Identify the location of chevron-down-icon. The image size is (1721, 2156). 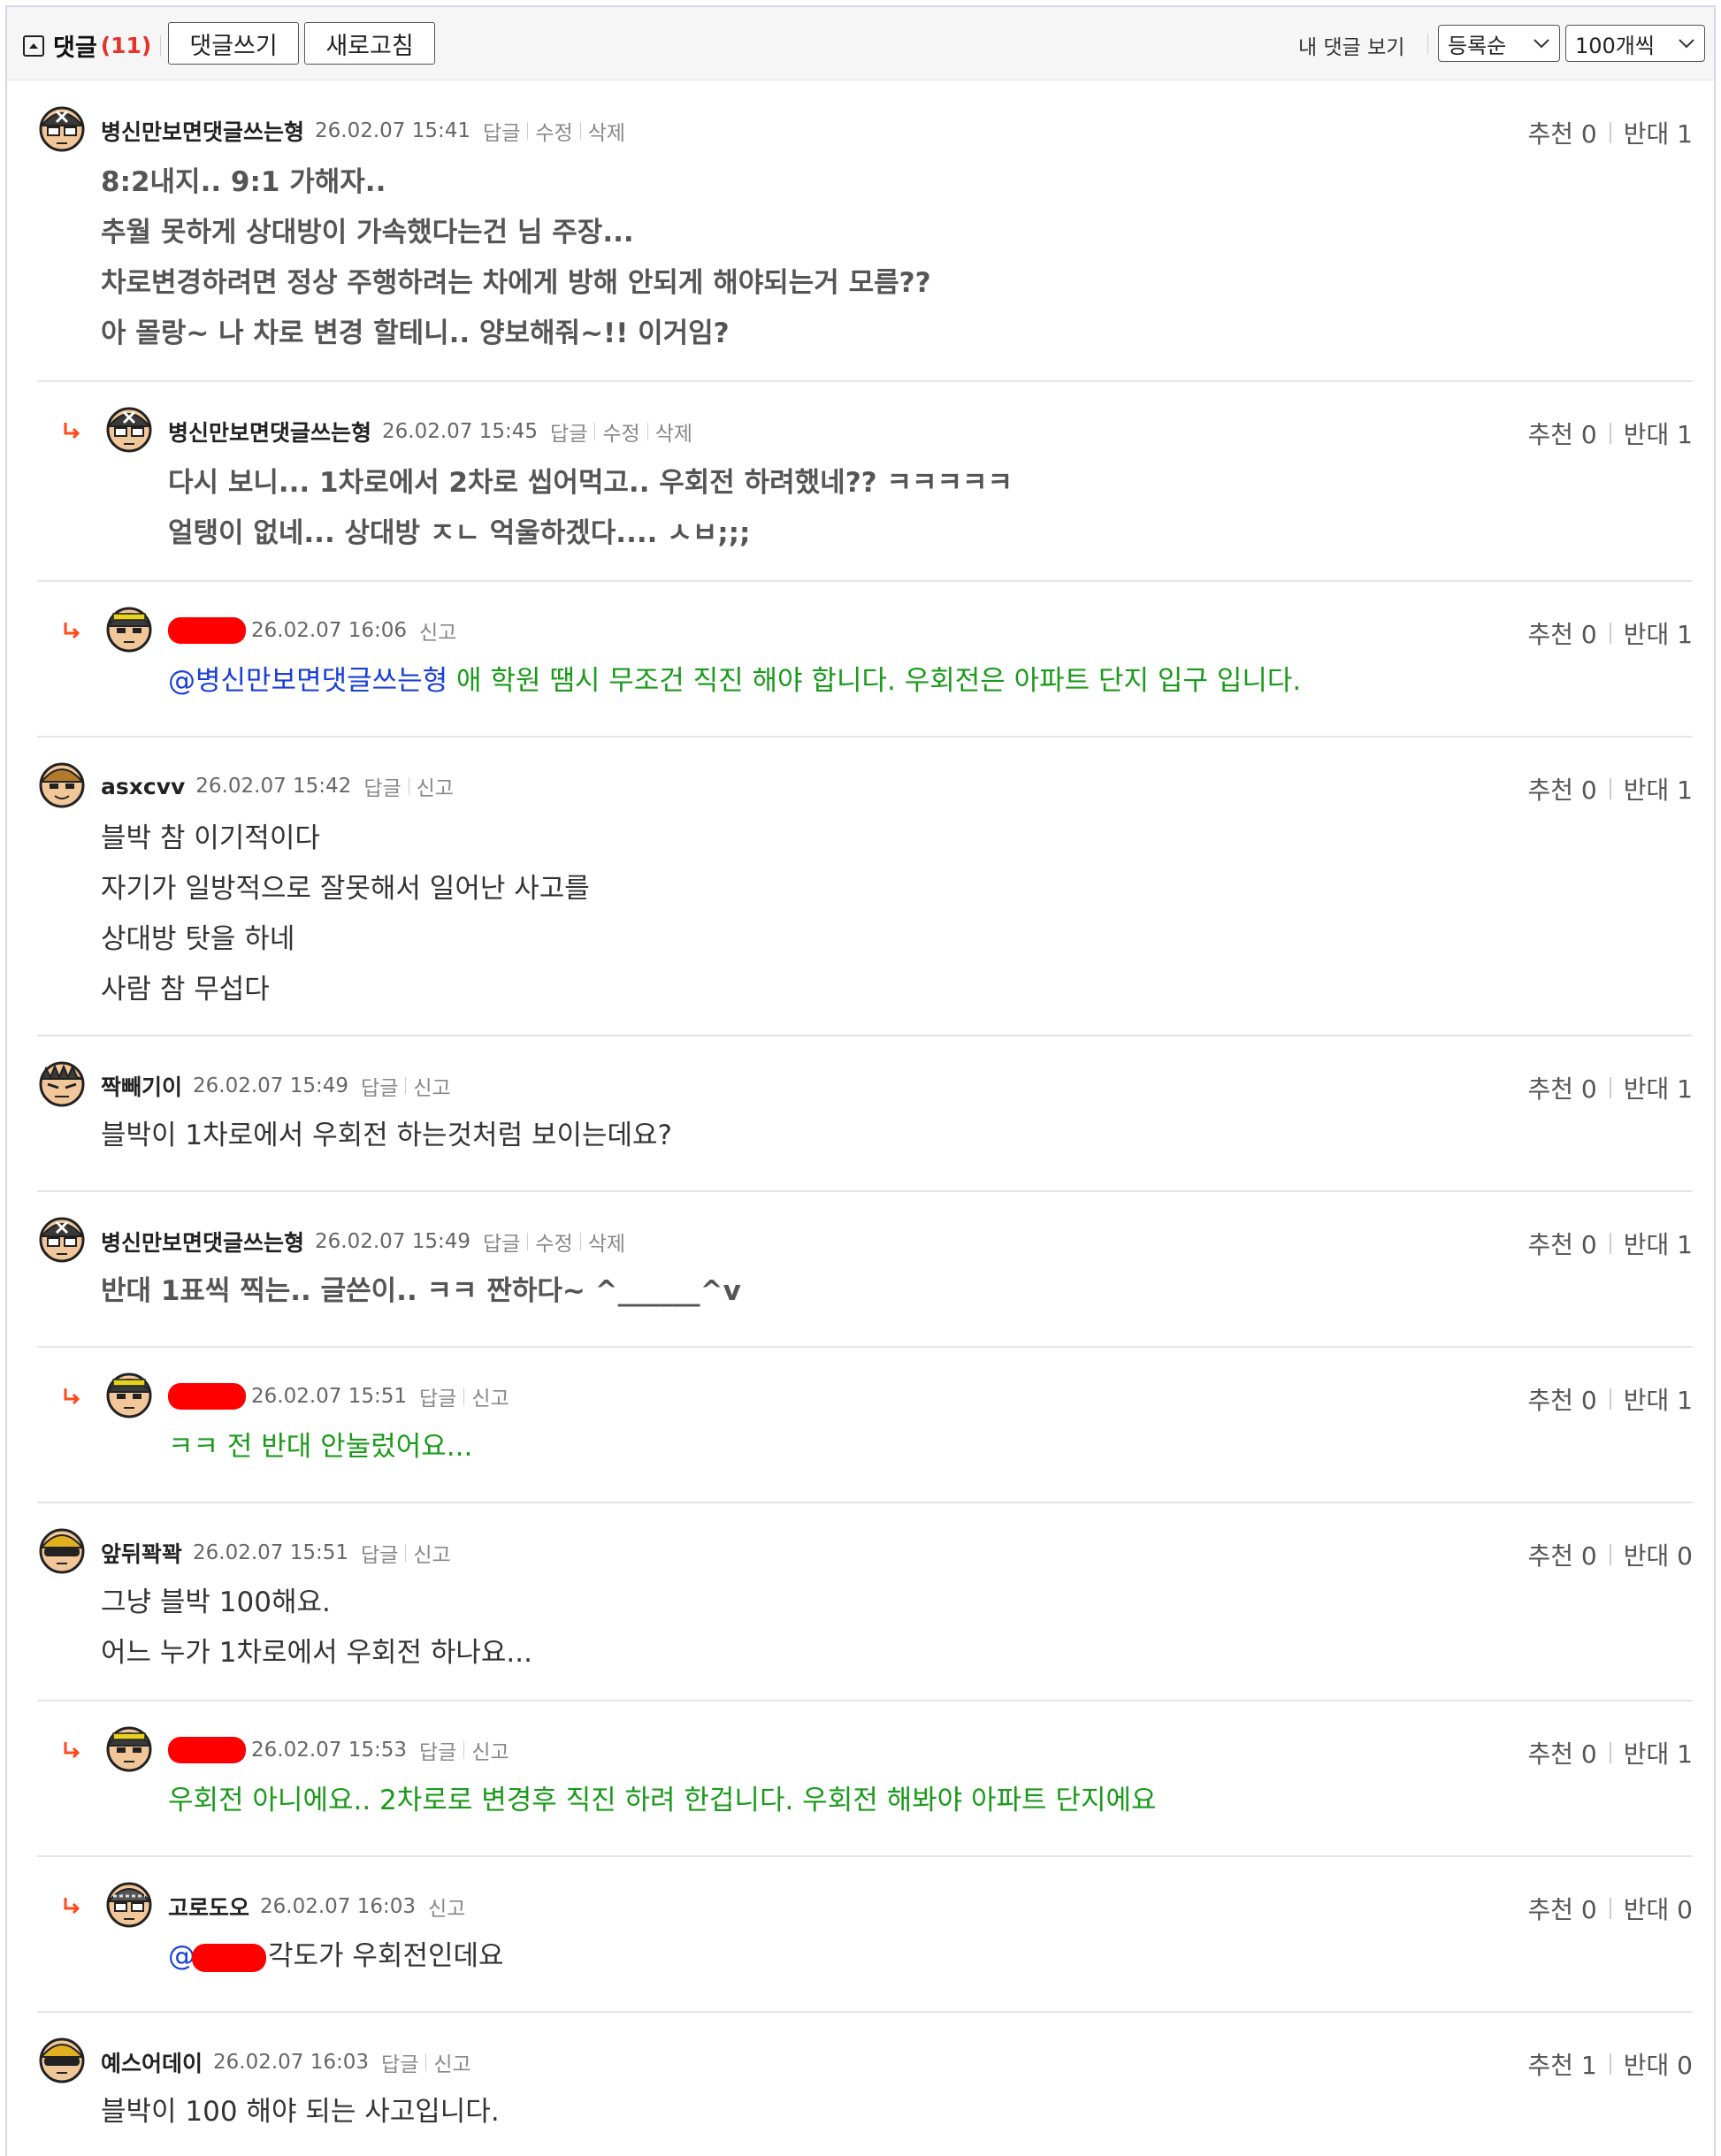
(1686, 44).